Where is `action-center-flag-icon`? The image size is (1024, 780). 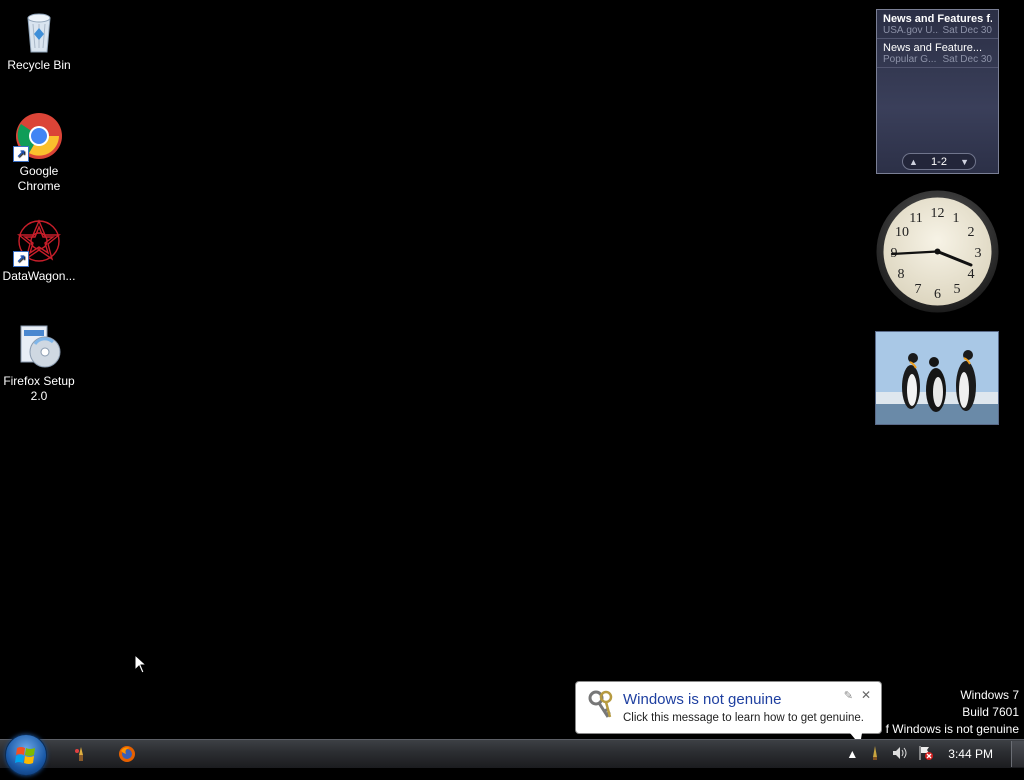
action-center-flag-icon is located at coordinates (926, 754).